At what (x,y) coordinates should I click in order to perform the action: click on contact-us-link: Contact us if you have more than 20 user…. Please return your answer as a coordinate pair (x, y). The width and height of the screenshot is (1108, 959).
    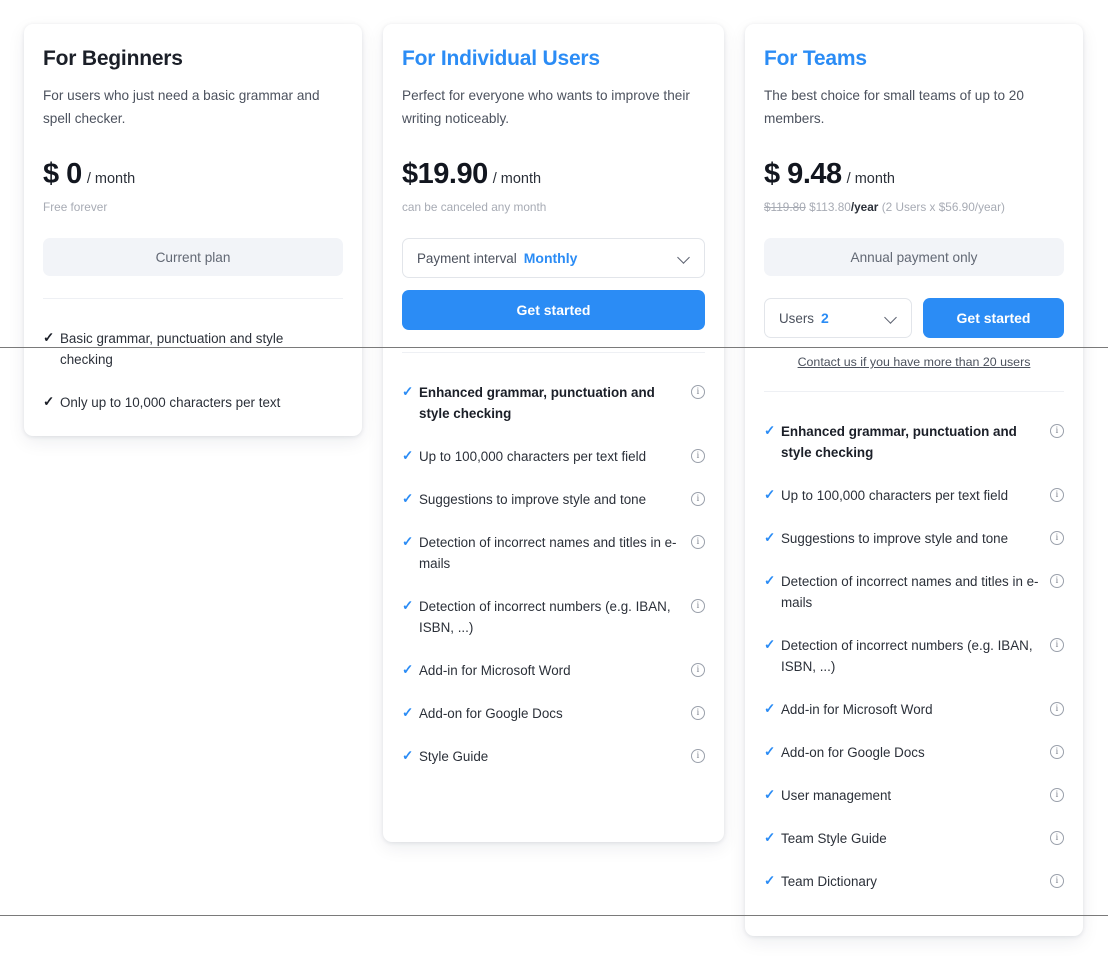
    Looking at the image, I should click on (914, 362).